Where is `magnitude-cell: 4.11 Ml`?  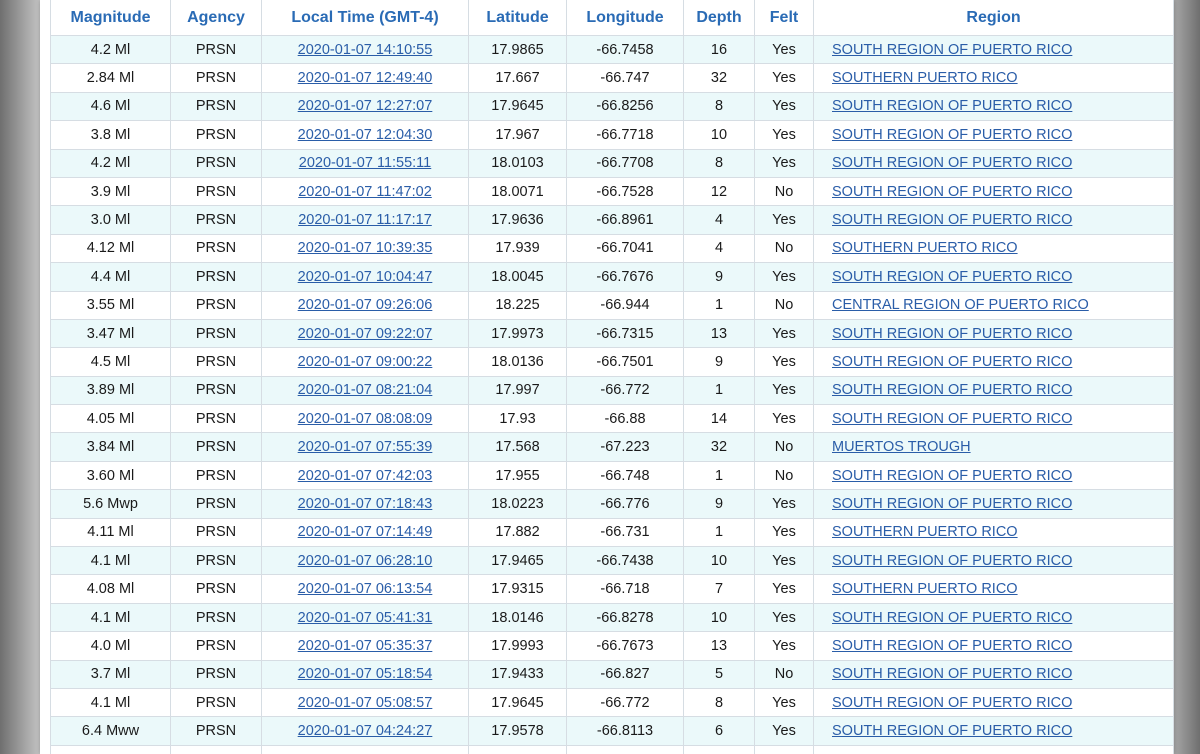
magnitude-cell: 4.11 Ml is located at coordinates (110, 532).